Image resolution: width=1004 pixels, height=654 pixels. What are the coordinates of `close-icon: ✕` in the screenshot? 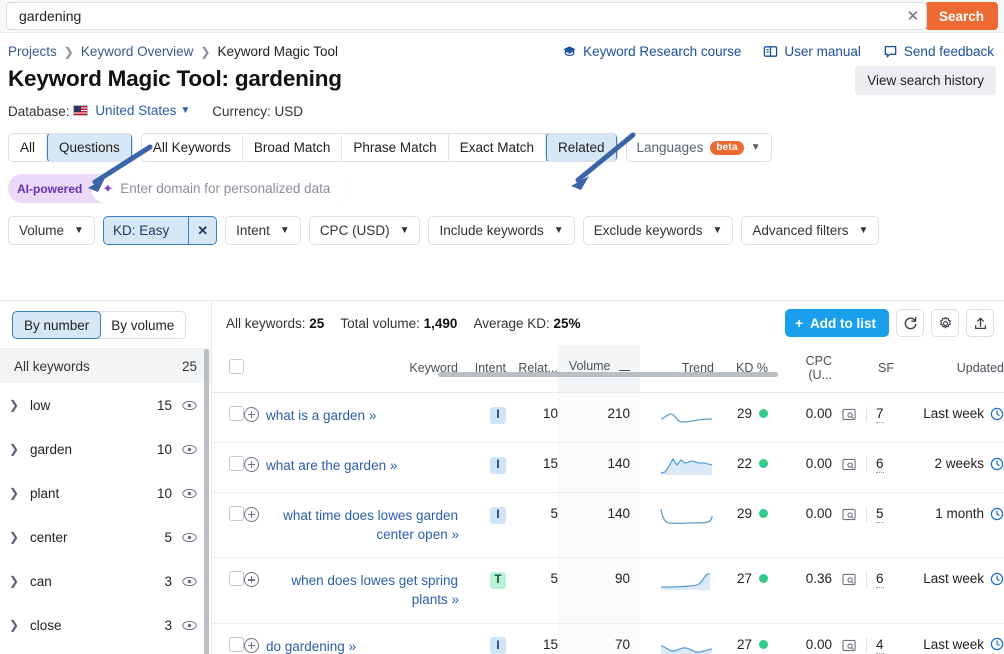 It's located at (913, 16).